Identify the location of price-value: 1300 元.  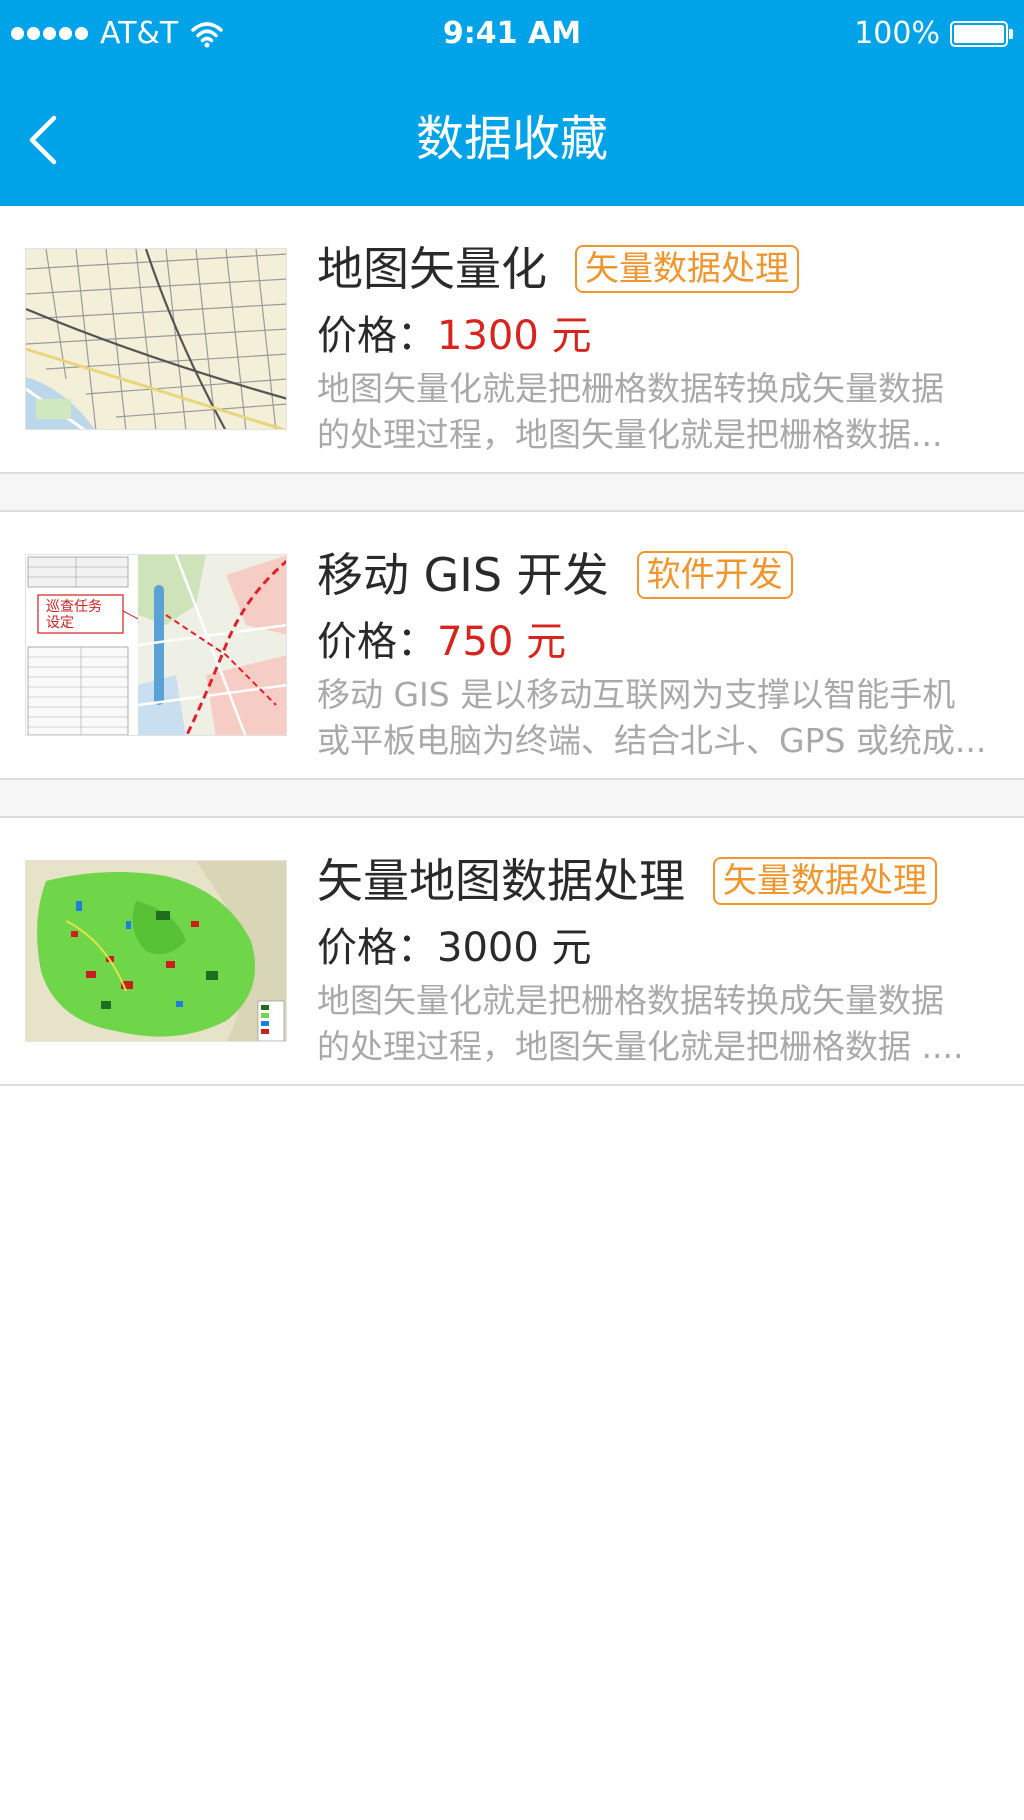
(514, 336).